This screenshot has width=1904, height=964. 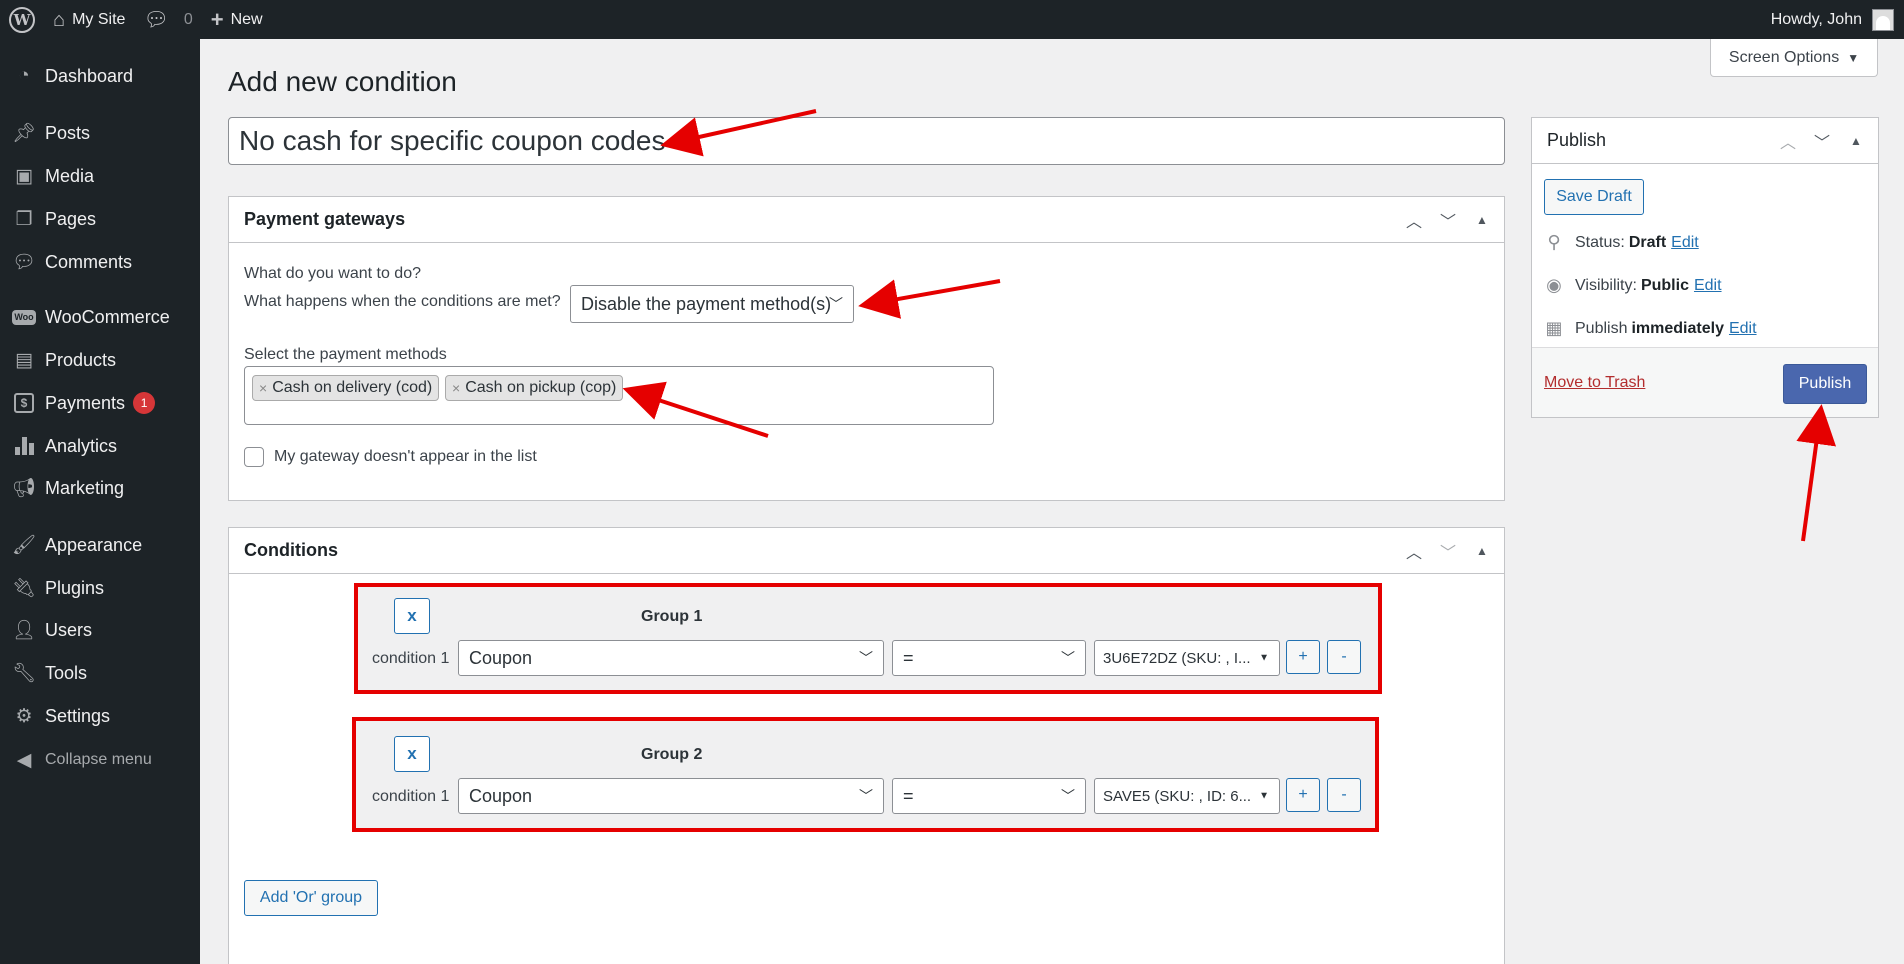 I want to click on conditions-header: Conditions ︿ ﹀ ▲, so click(x=866, y=551).